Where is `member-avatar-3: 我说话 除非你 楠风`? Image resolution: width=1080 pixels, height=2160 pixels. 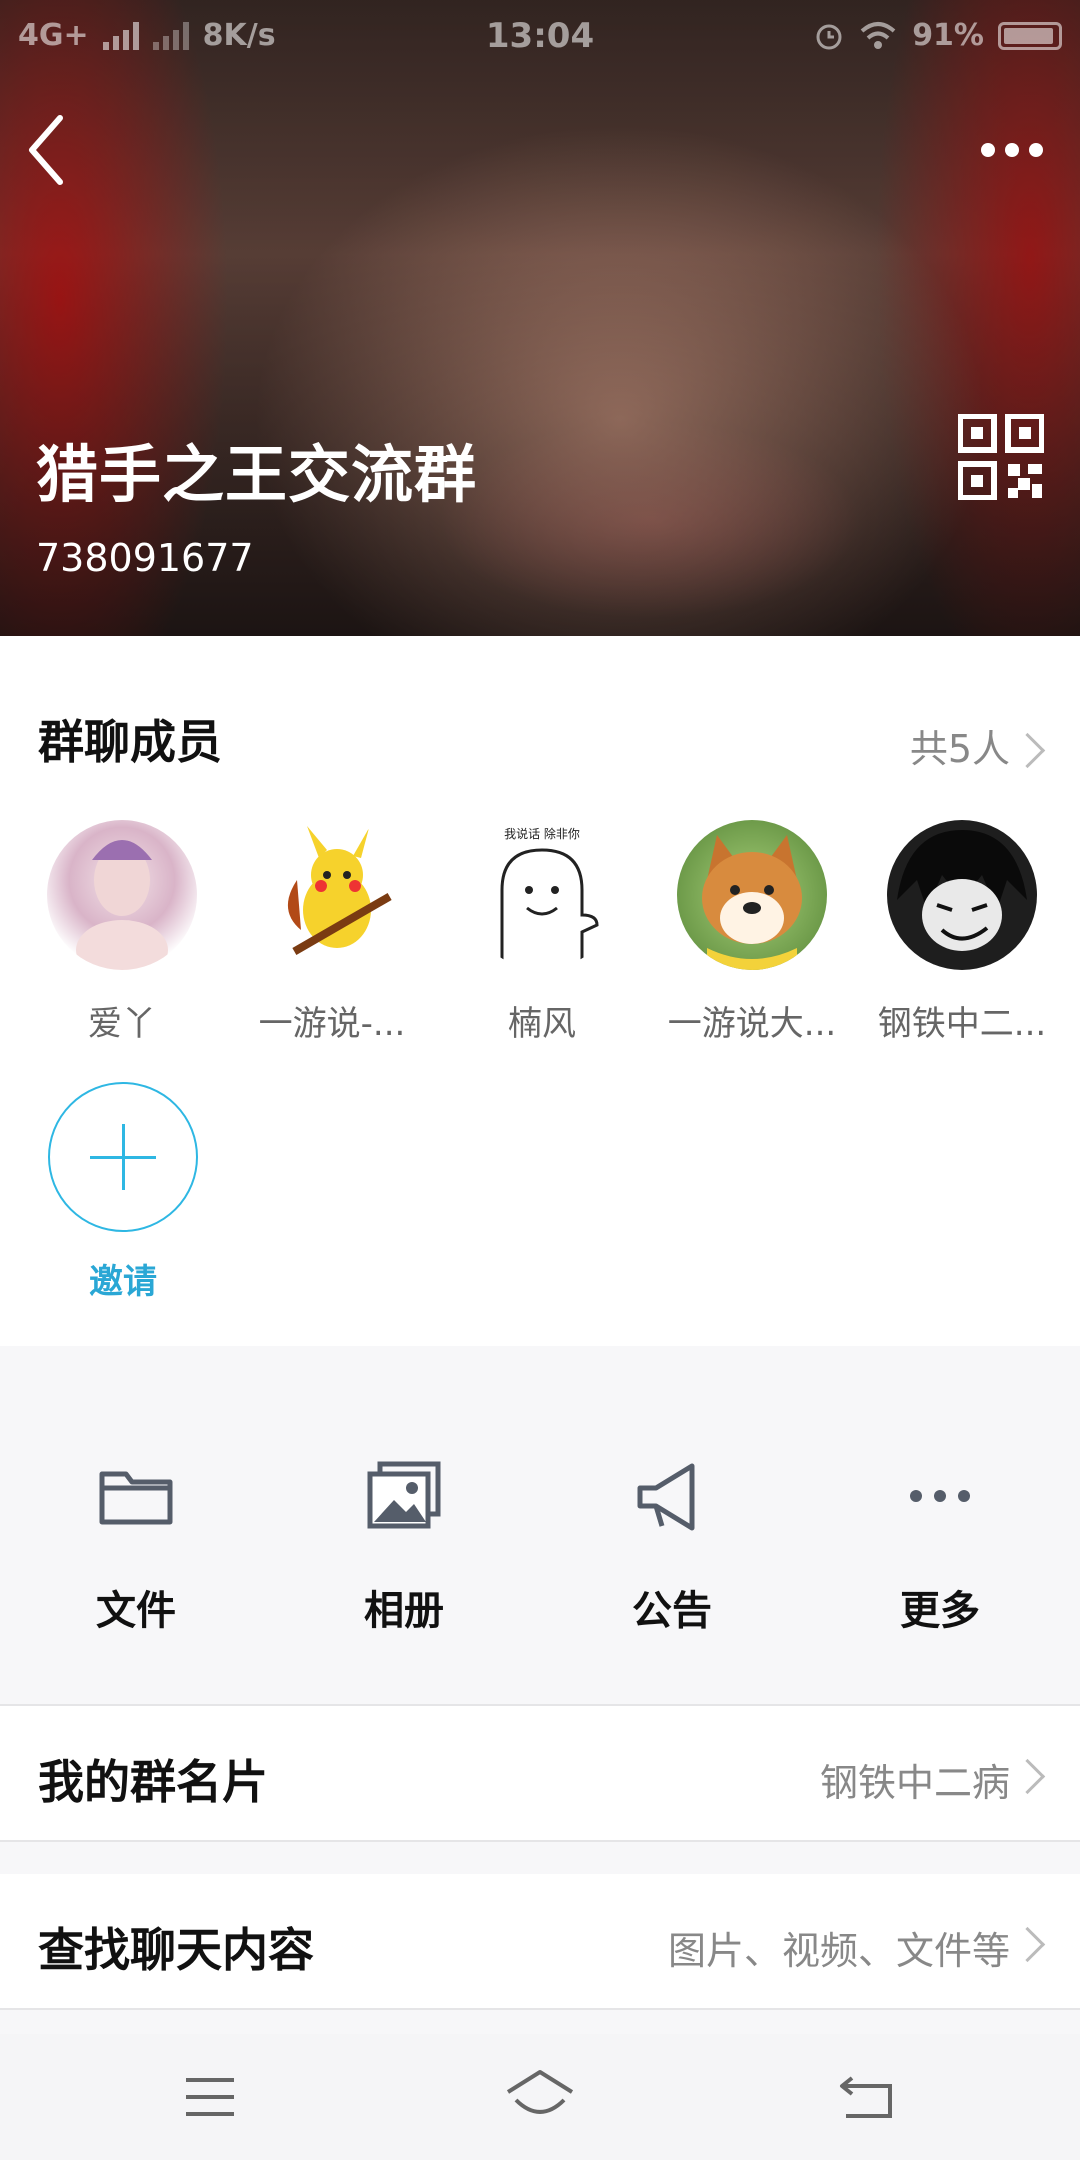 member-avatar-3: 我说话 除非你 楠风 is located at coordinates (542, 932).